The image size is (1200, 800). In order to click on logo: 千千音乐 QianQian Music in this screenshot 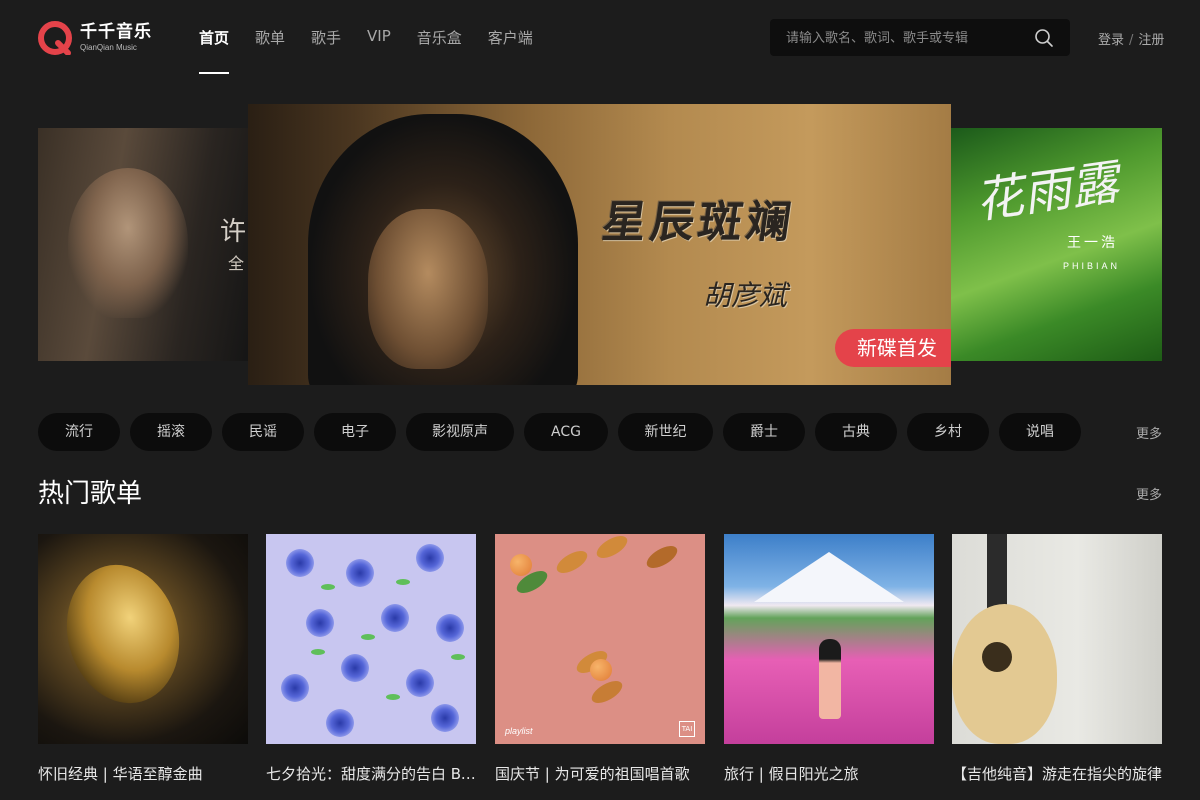, I will do `click(98, 38)`.